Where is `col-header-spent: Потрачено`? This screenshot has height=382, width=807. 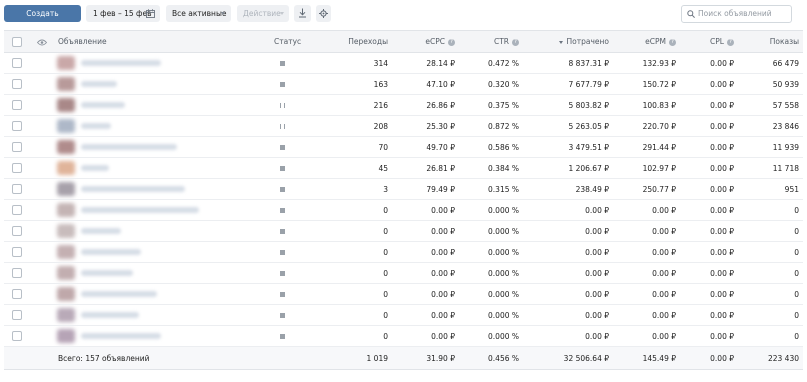 col-header-spent: Потрачено is located at coordinates (568, 41).